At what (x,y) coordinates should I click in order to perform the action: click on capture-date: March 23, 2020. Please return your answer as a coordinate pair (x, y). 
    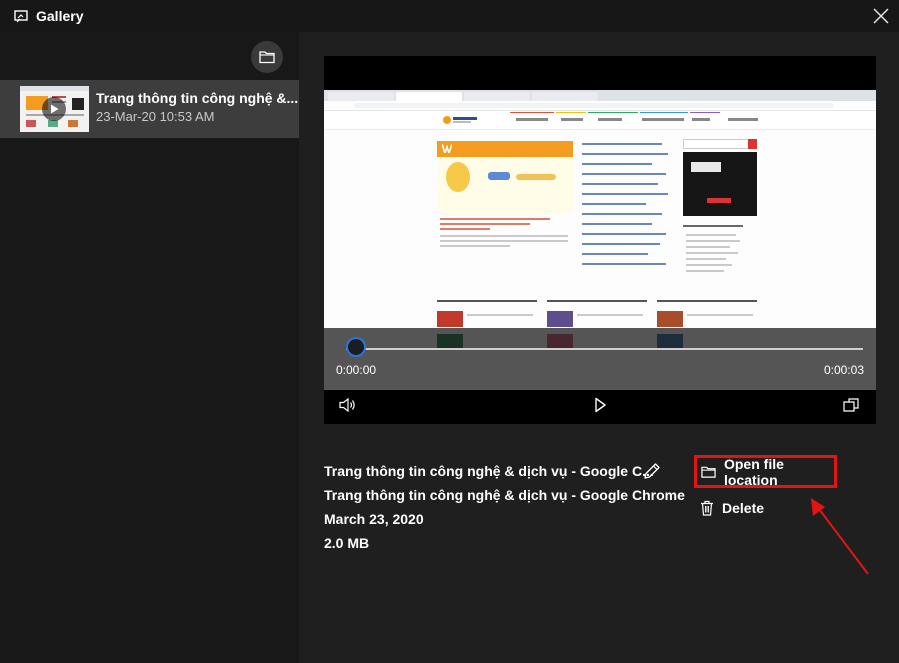
    Looking at the image, I should click on (374, 519).